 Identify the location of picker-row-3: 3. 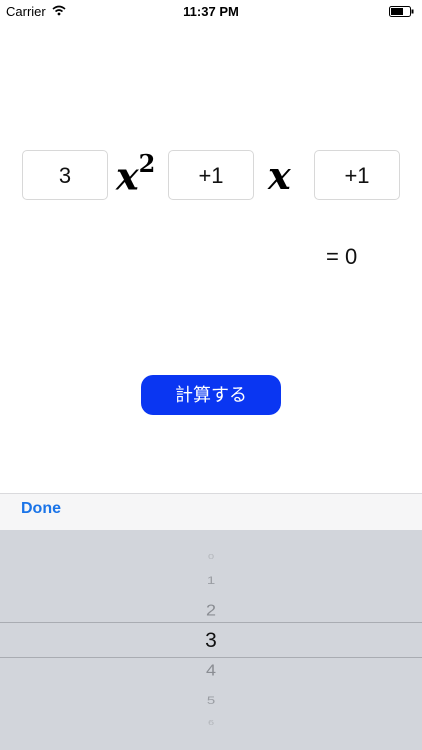
(211, 640).